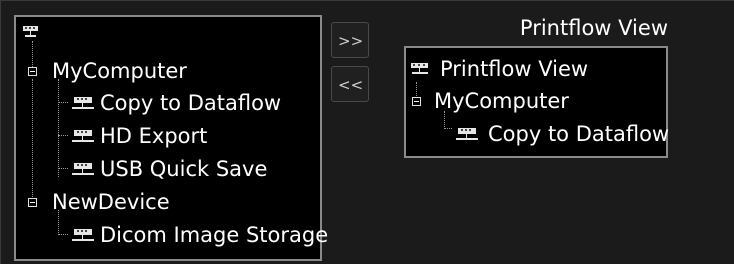  Describe the element at coordinates (593, 28) in the screenshot. I see `printflow-view-title: Printflow View` at that location.